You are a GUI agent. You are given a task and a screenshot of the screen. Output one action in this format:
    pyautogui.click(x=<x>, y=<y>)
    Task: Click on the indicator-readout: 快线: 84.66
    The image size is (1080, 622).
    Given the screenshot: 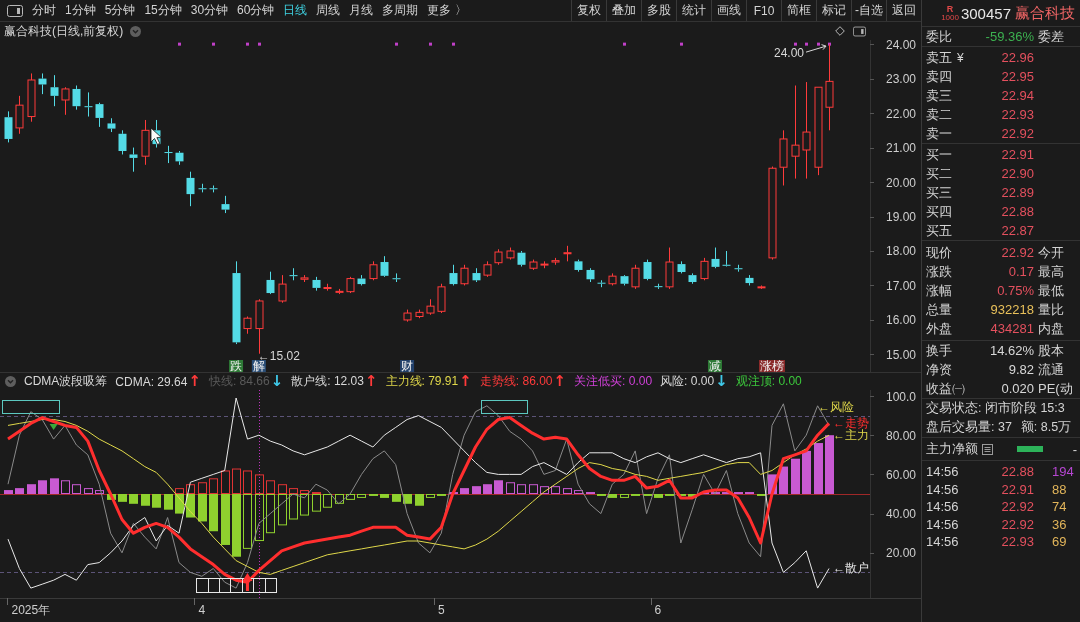 What is the action you would take?
    pyautogui.click(x=239, y=381)
    